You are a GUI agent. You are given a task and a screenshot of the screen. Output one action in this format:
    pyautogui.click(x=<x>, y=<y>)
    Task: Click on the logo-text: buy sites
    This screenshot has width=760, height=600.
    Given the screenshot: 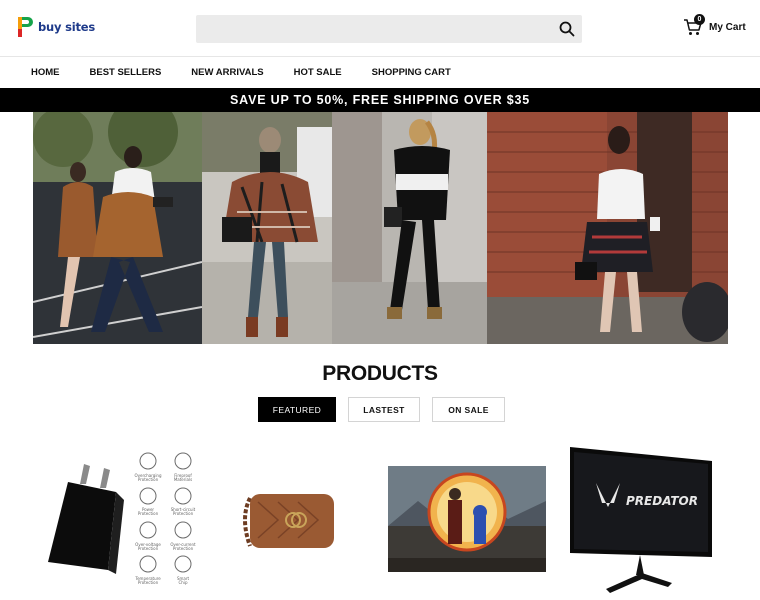 What is the action you would take?
    pyautogui.click(x=67, y=27)
    